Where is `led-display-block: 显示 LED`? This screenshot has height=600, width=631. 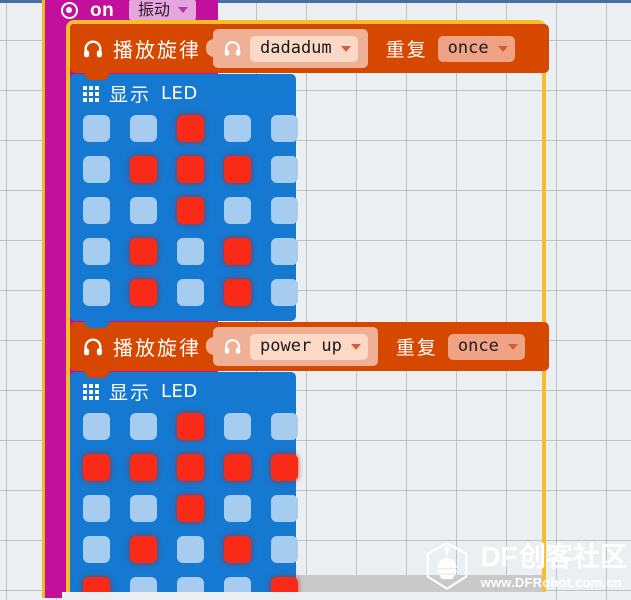
led-display-block: 显示 LED is located at coordinates (184, 486).